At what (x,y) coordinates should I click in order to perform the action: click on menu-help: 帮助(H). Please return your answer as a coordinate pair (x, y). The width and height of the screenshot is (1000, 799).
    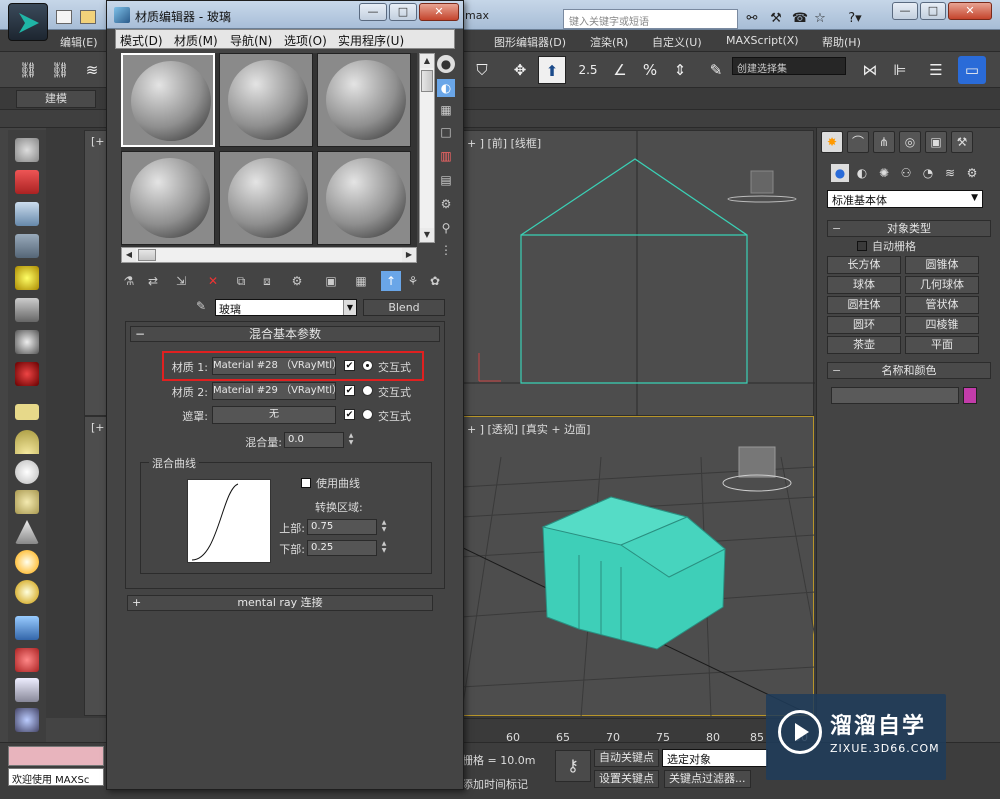
    Looking at the image, I should click on (841, 42).